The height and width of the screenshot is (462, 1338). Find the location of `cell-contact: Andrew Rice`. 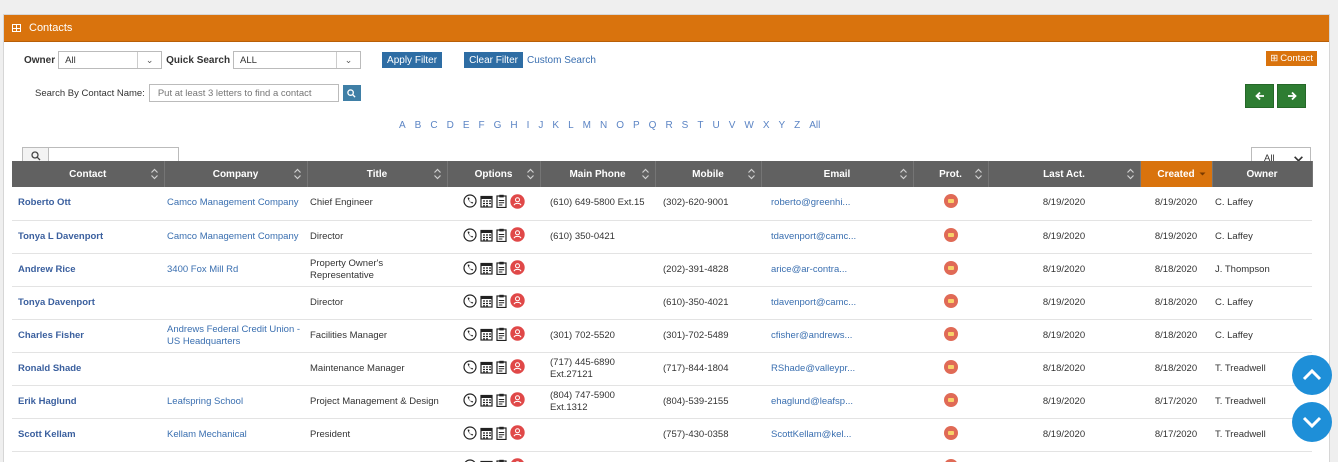

cell-contact: Andrew Rice is located at coordinates (88, 270).